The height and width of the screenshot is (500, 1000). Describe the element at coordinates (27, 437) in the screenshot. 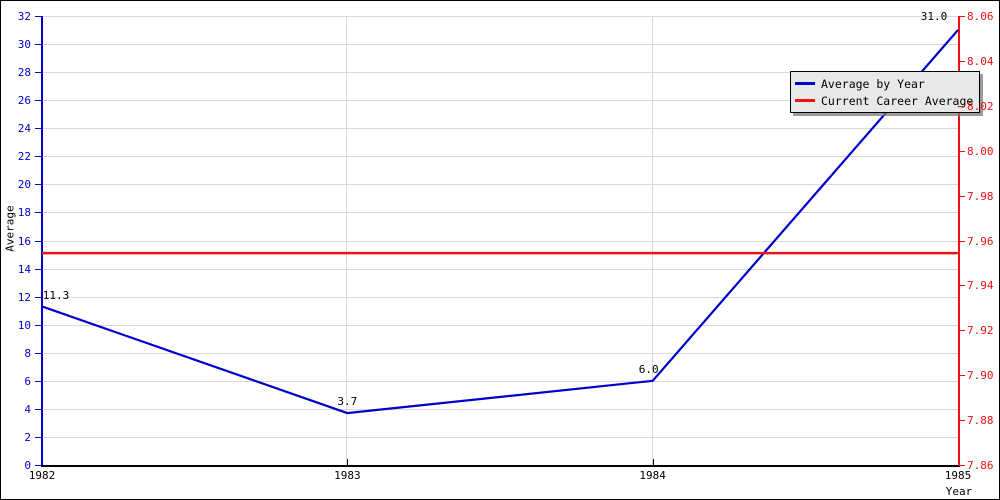

I see `y-axis-tick-label: 2` at that location.